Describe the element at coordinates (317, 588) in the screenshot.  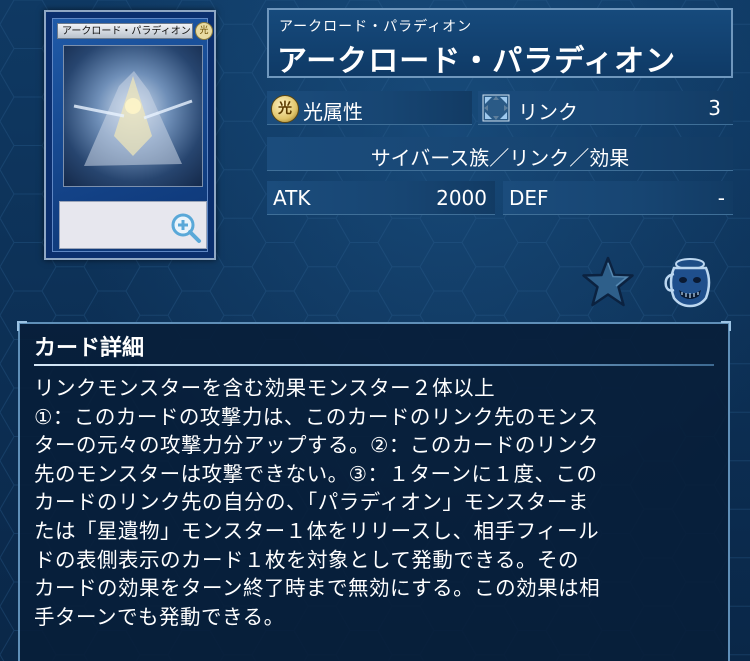
I see `effect-line: カードの効果をターン終了時まで無効にする。この効果は相` at that location.